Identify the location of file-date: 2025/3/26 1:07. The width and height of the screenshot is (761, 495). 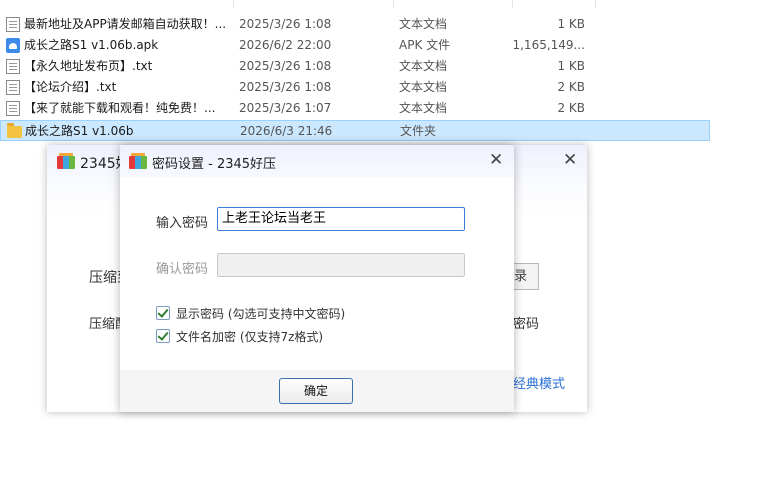
(285, 108).